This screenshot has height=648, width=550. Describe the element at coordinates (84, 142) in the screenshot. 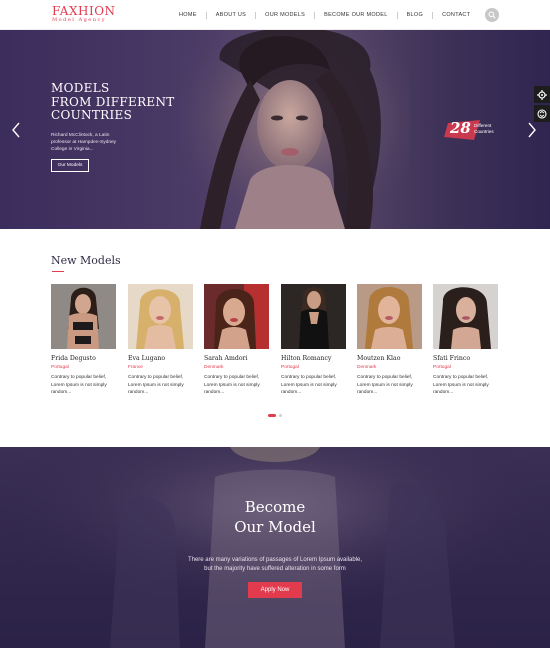

I see `hero-description-line: professor at Hampden-Sydney` at that location.